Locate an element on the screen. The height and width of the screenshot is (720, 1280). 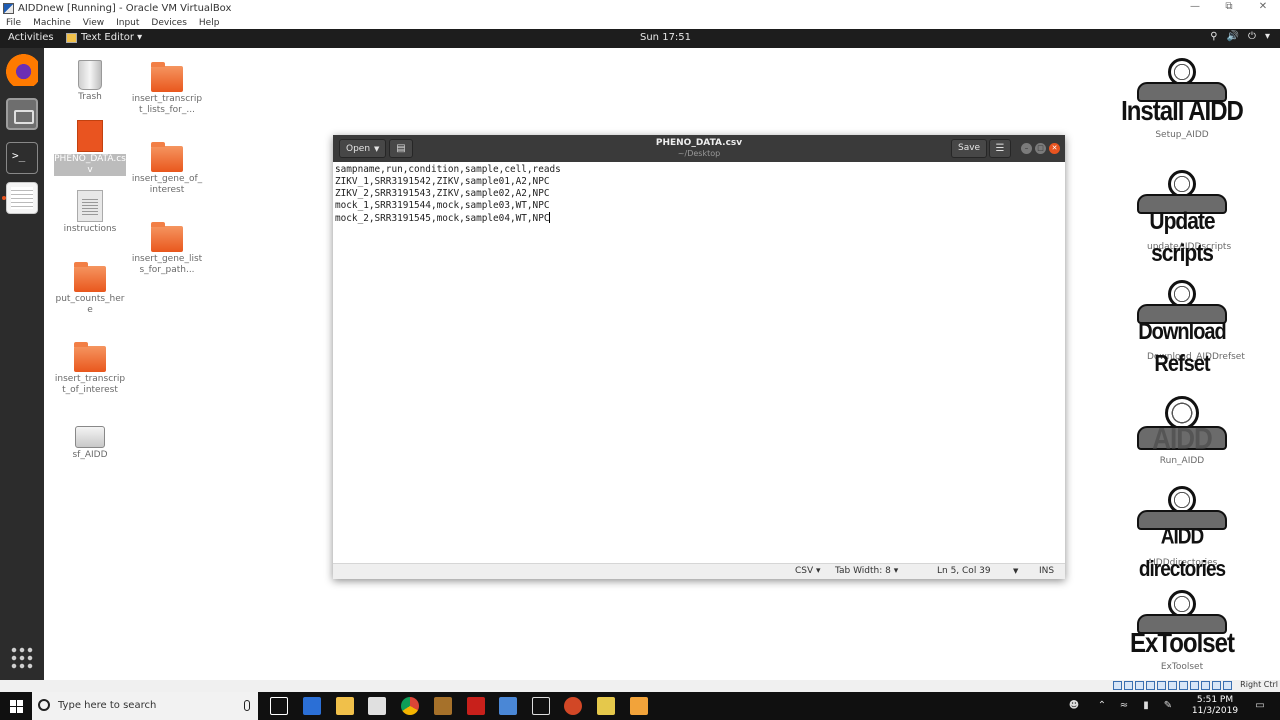
mouse-integration-icon is located at coordinates (1216, 685).